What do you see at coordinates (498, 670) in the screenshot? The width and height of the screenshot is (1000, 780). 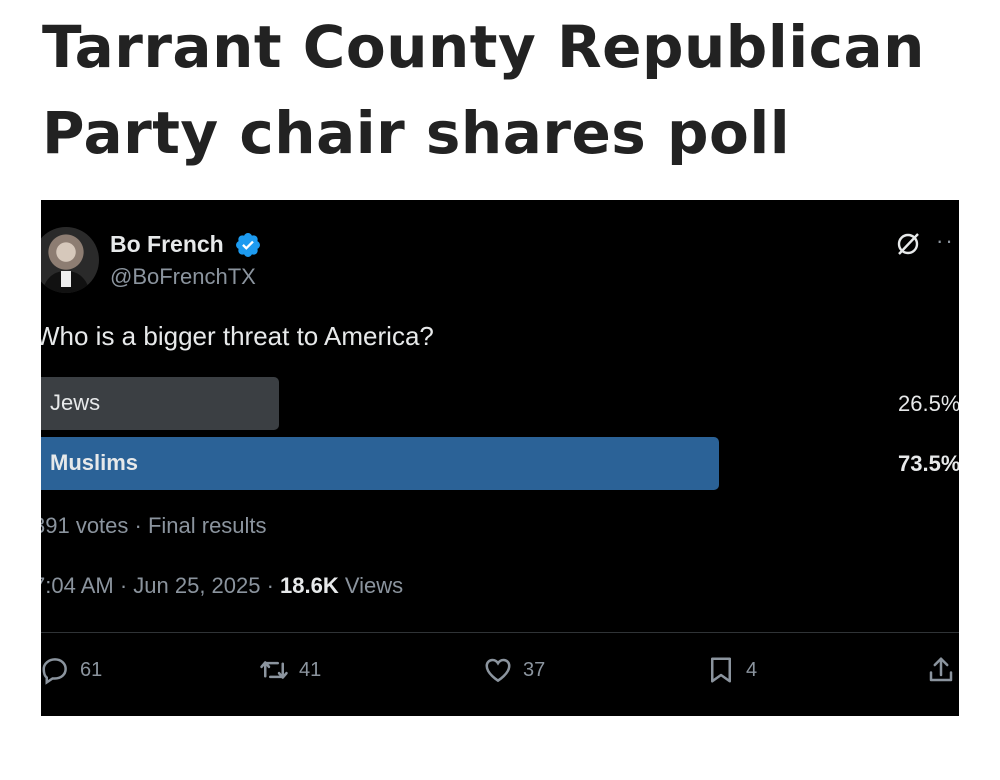 I see `like-icon` at bounding box center [498, 670].